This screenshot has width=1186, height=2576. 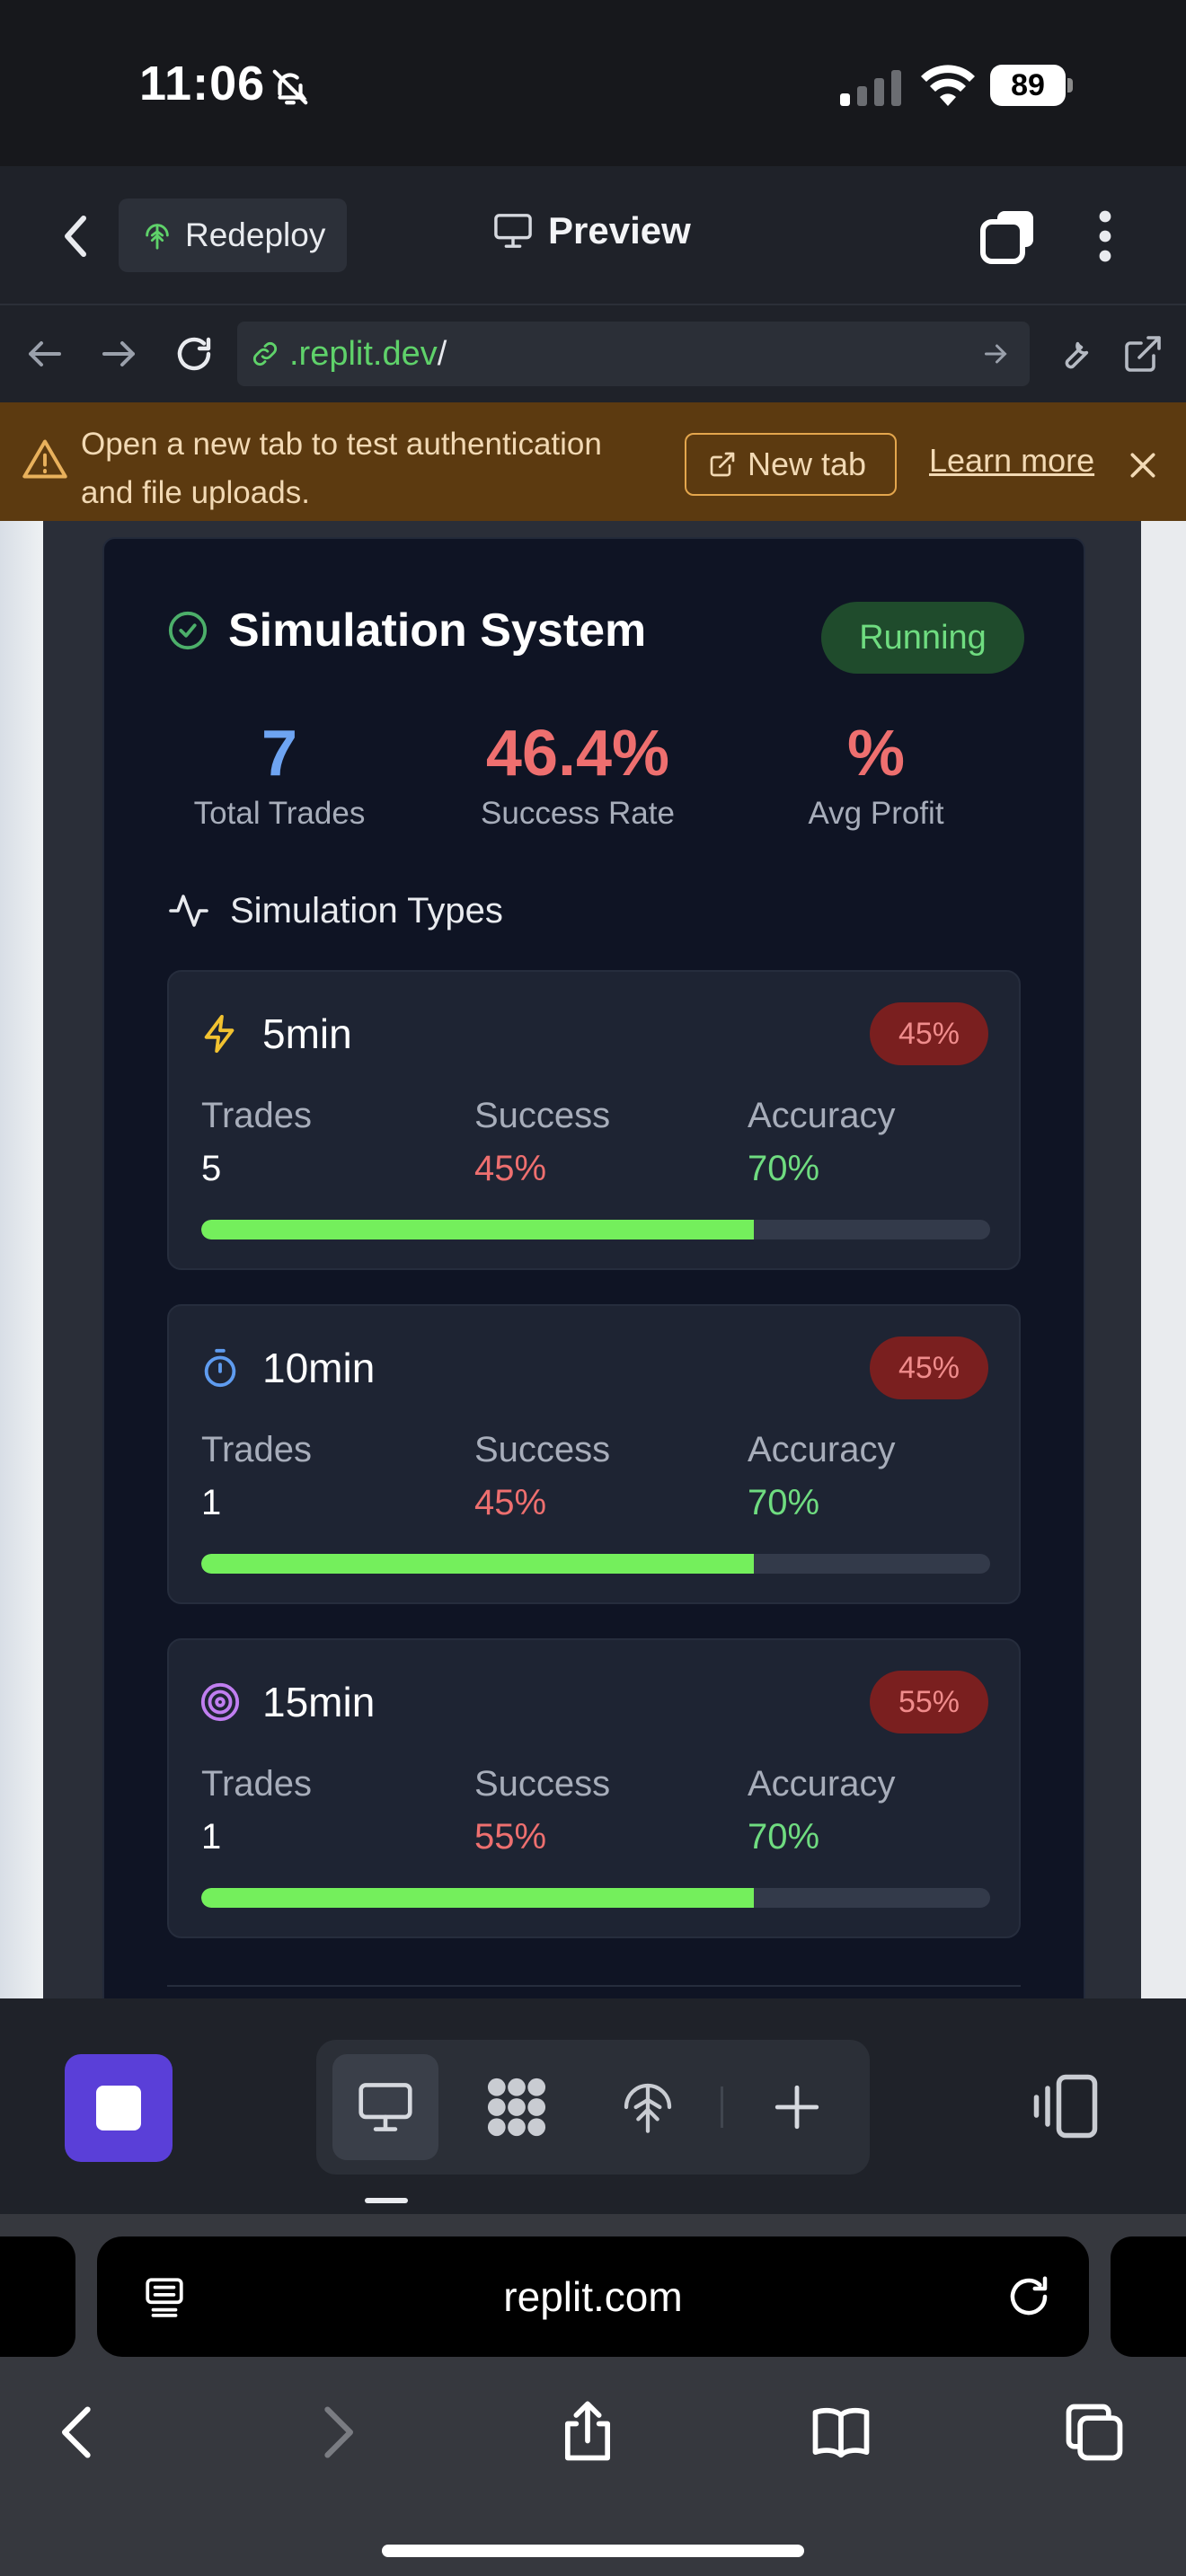 I want to click on safari-address-bar: replit.com, so click(x=593, y=2296).